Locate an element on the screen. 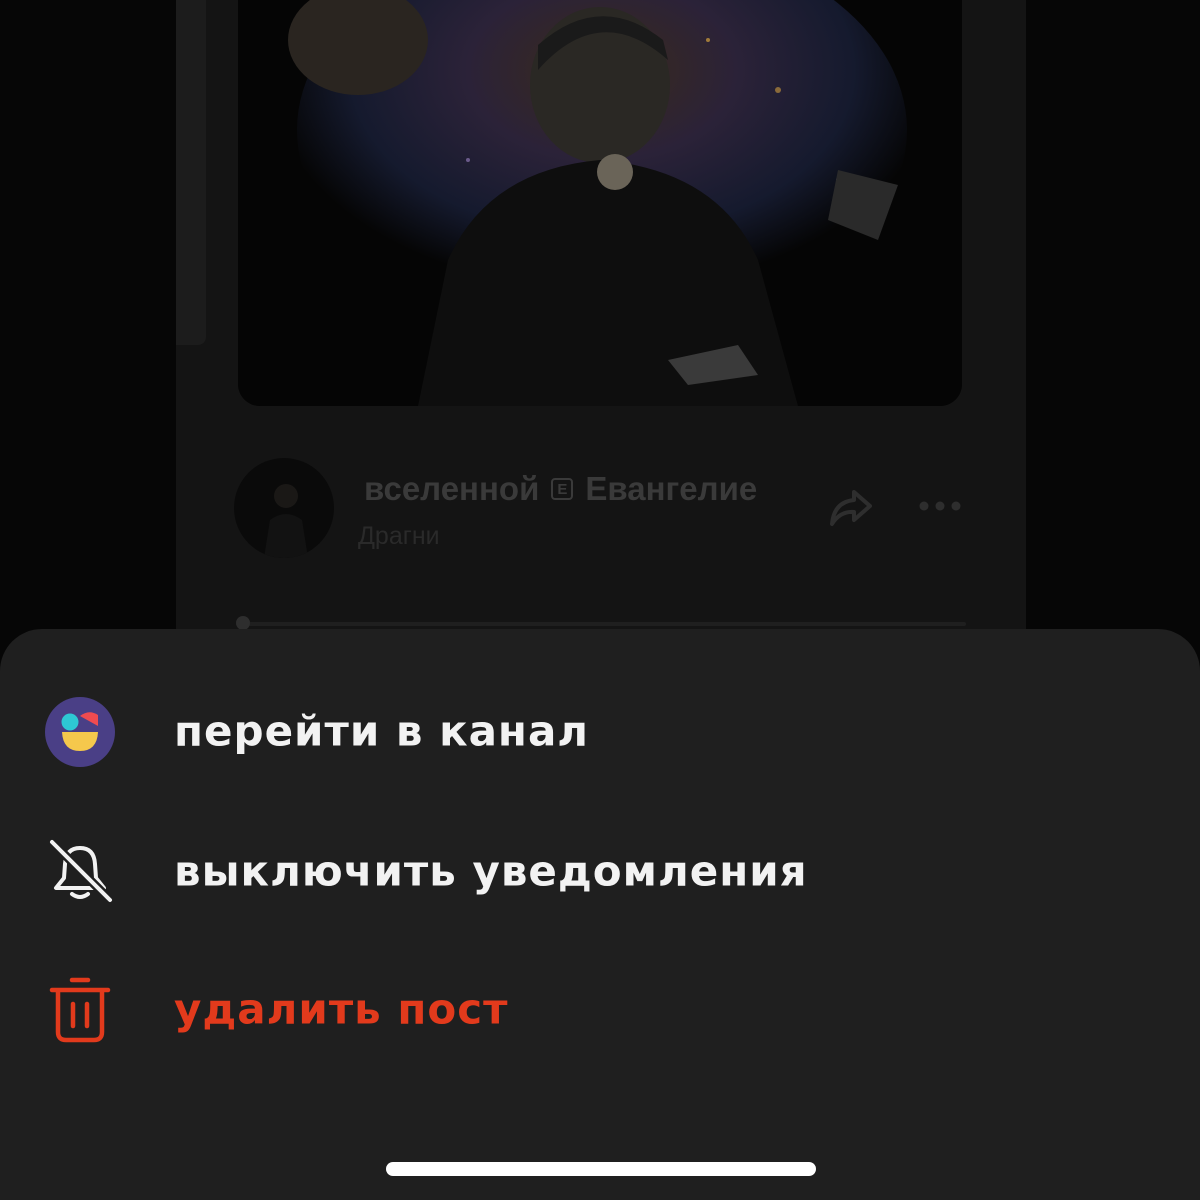 Image resolution: width=1200 pixels, height=1200 pixels. track-title-part1: вселенной is located at coordinates (452, 488).